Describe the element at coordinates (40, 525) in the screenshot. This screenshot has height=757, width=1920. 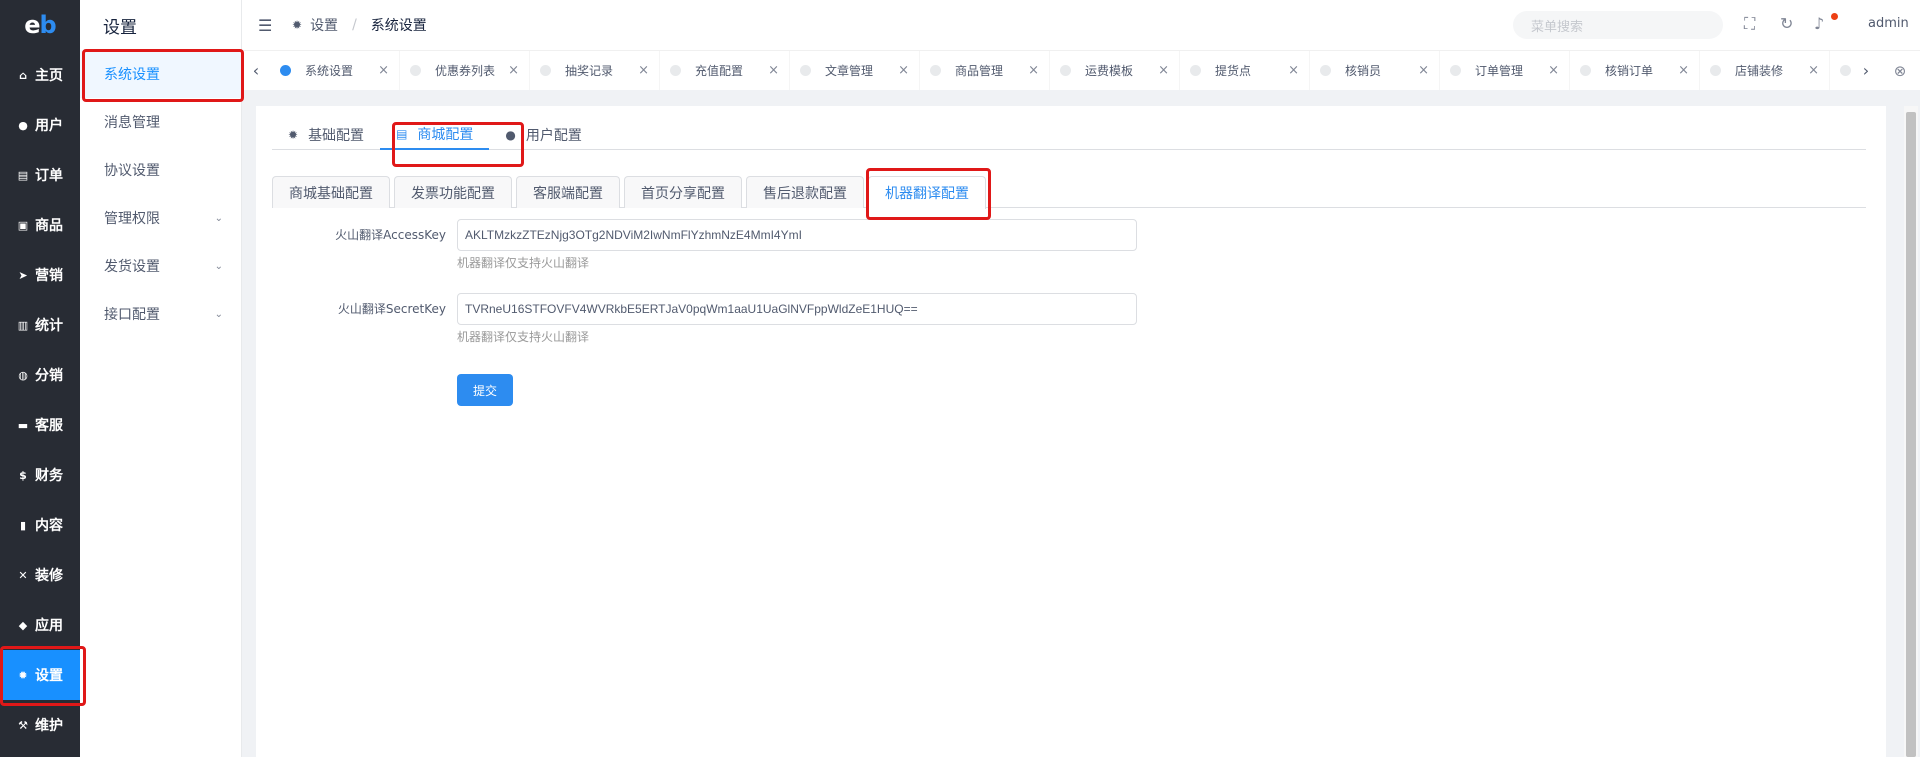
I see `main-menu-item: ▮ 内容` at that location.